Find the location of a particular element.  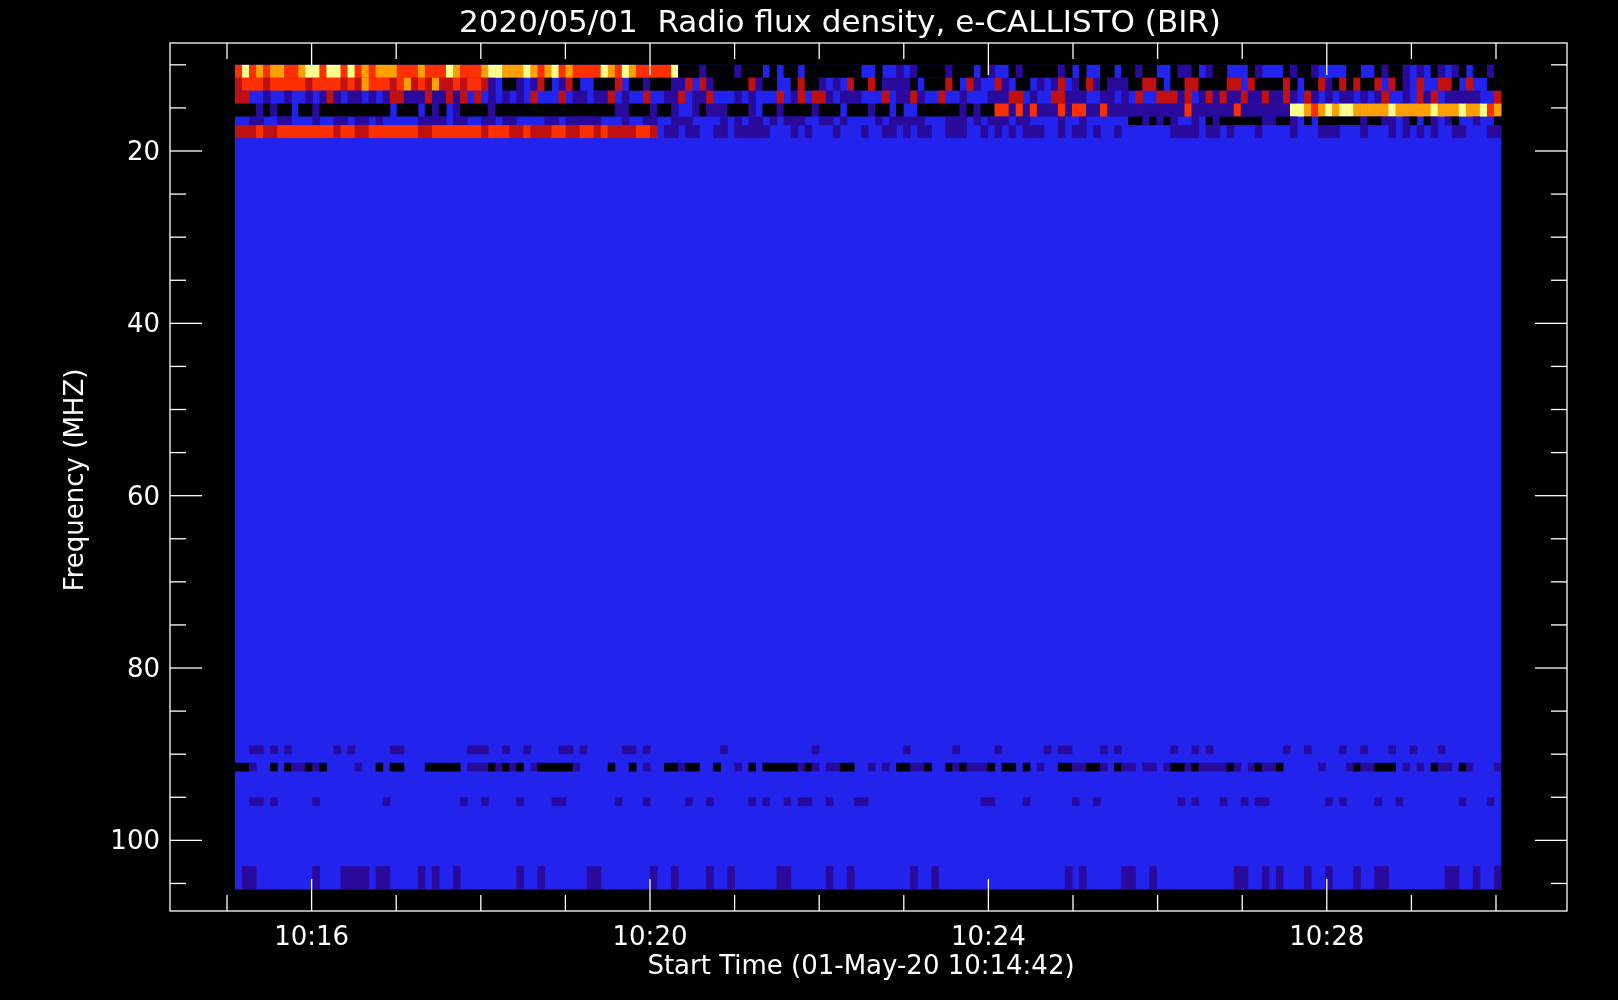

y-tick-label: 100 is located at coordinates (135, 840).